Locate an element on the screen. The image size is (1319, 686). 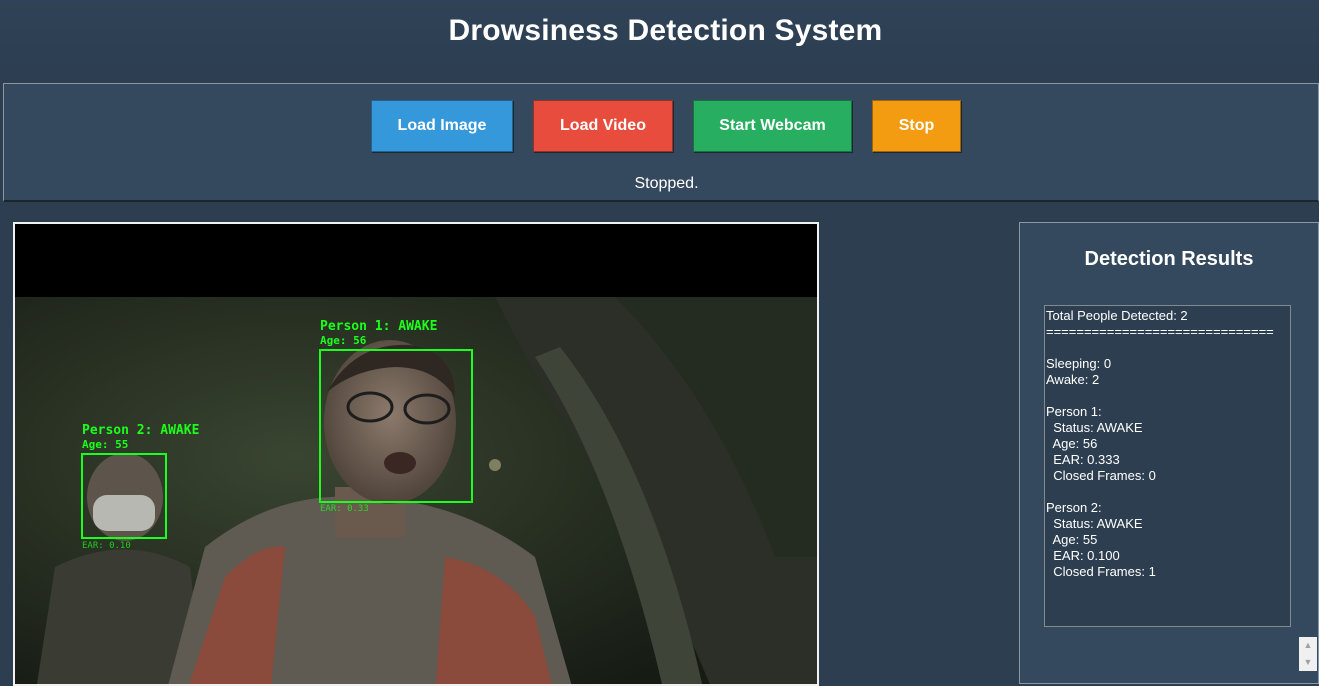
results-title: Detection Results is located at coordinates (1169, 259).